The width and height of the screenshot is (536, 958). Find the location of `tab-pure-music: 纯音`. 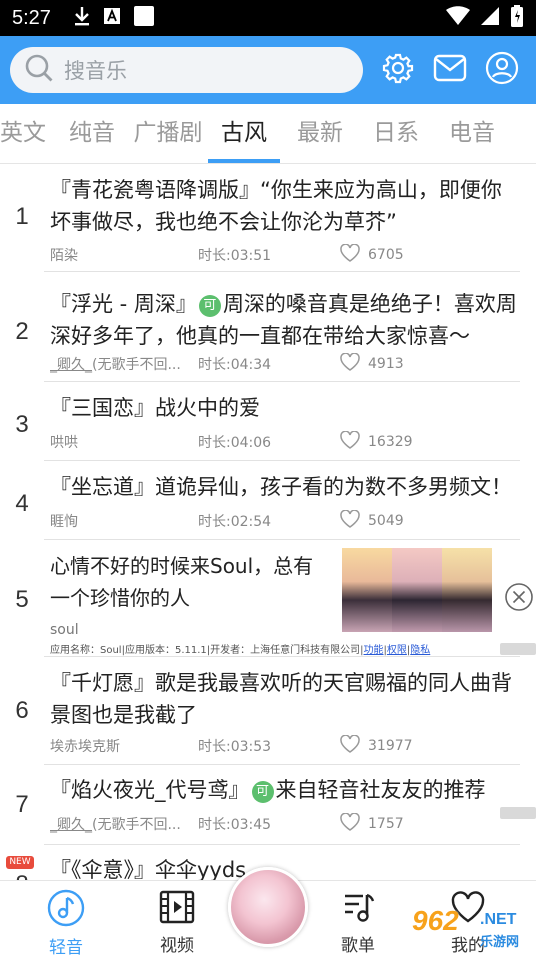

tab-pure-music: 纯音 is located at coordinates (92, 133).